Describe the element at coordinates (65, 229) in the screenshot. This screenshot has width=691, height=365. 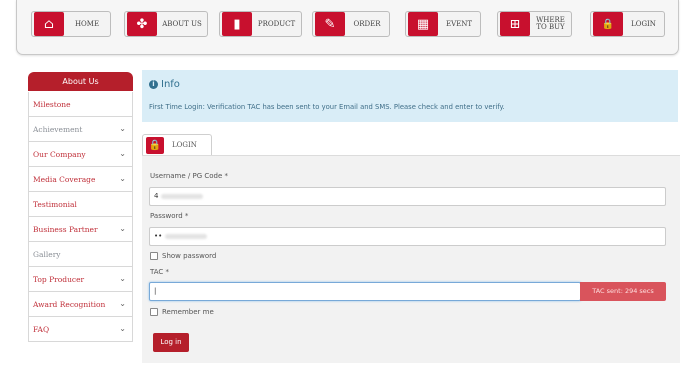
I see `sidebar-item-label: Business Partner` at that location.